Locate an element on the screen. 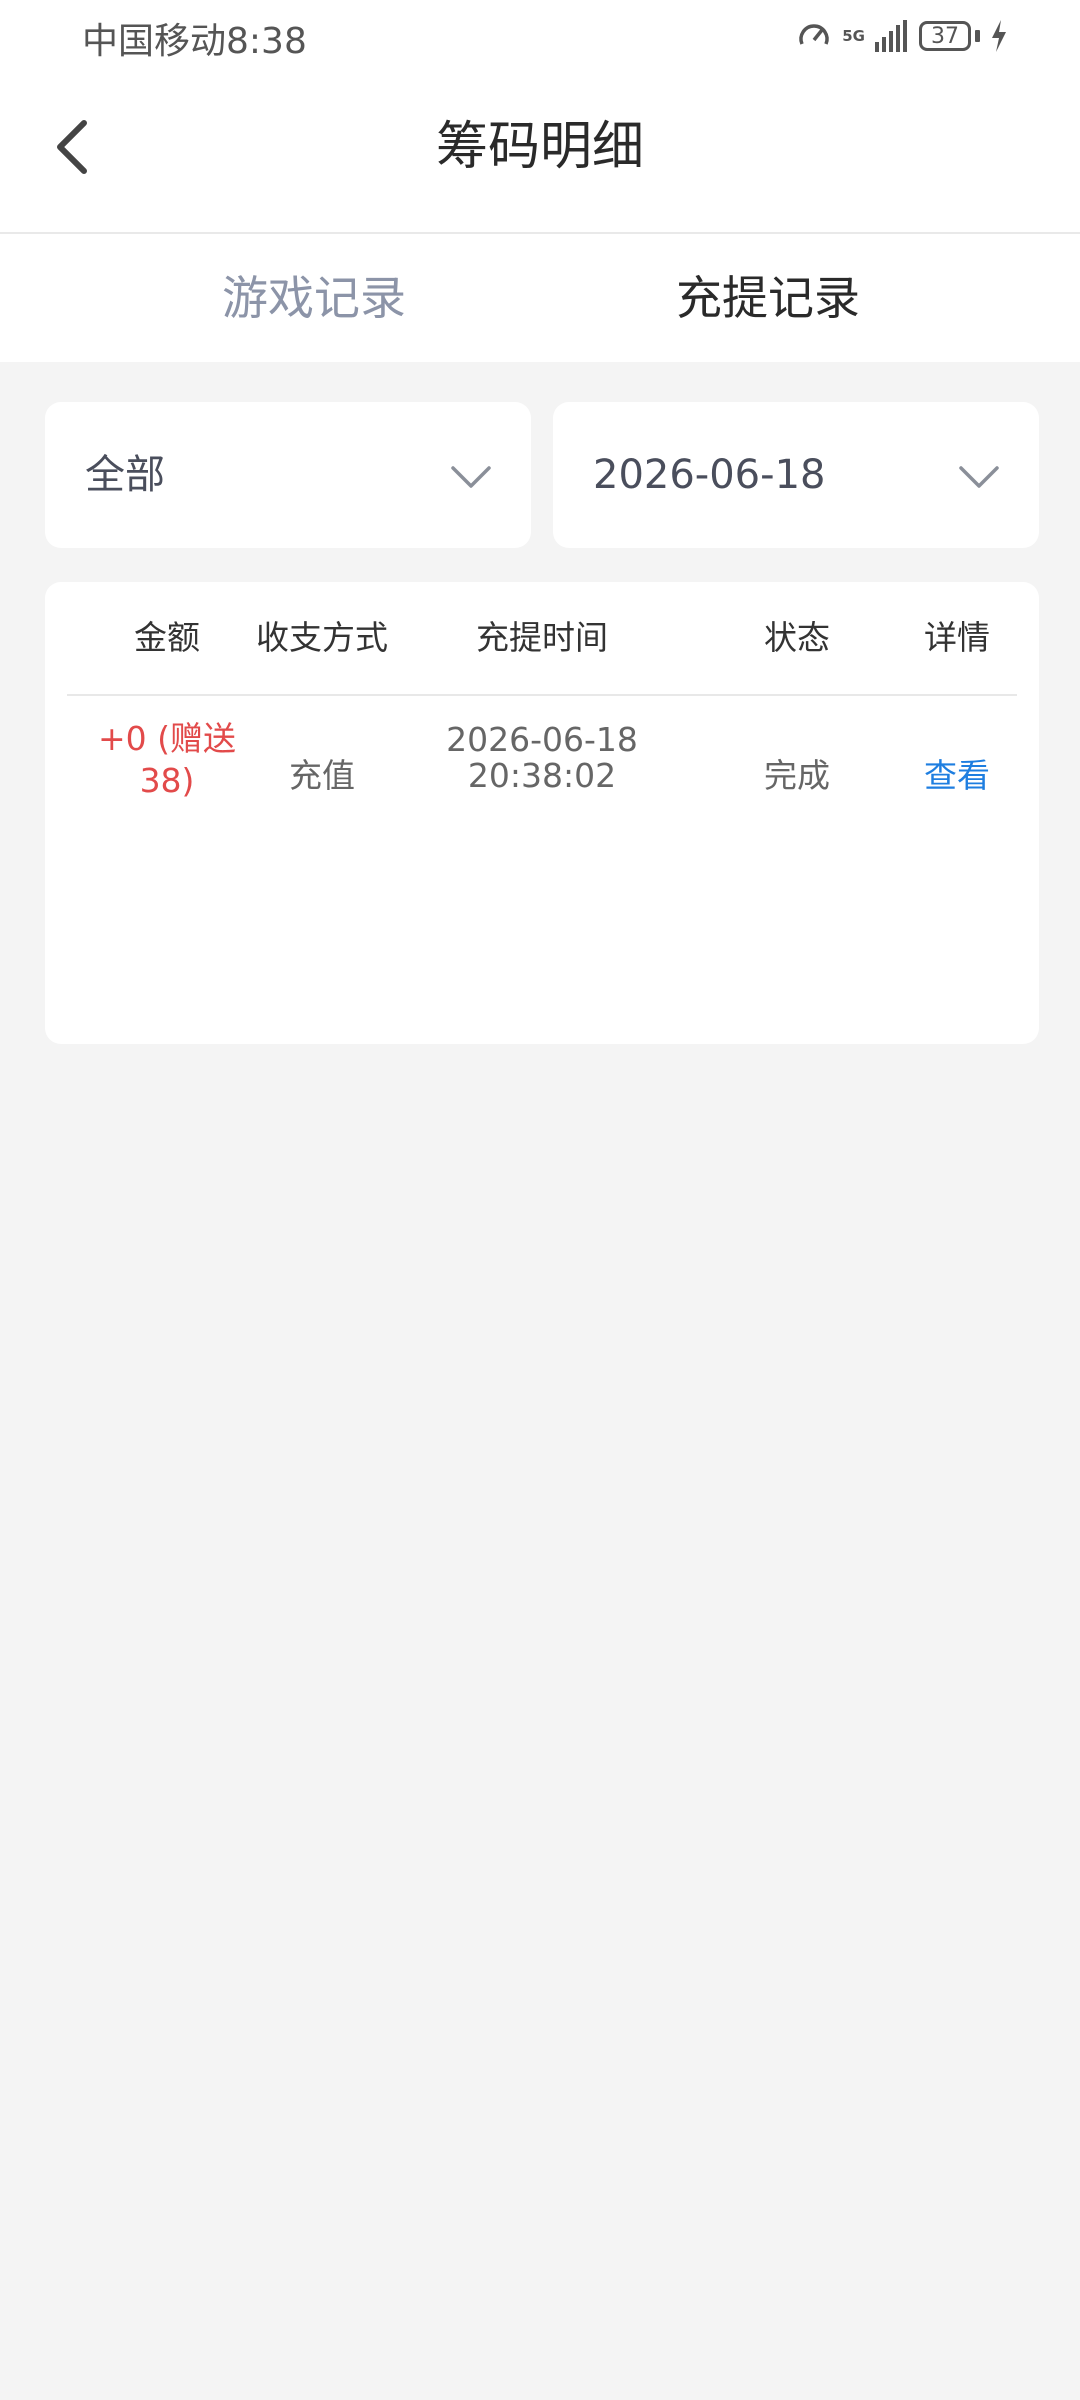 The image size is (1080, 2400). type-filter-value: 全部 is located at coordinates (125, 475).